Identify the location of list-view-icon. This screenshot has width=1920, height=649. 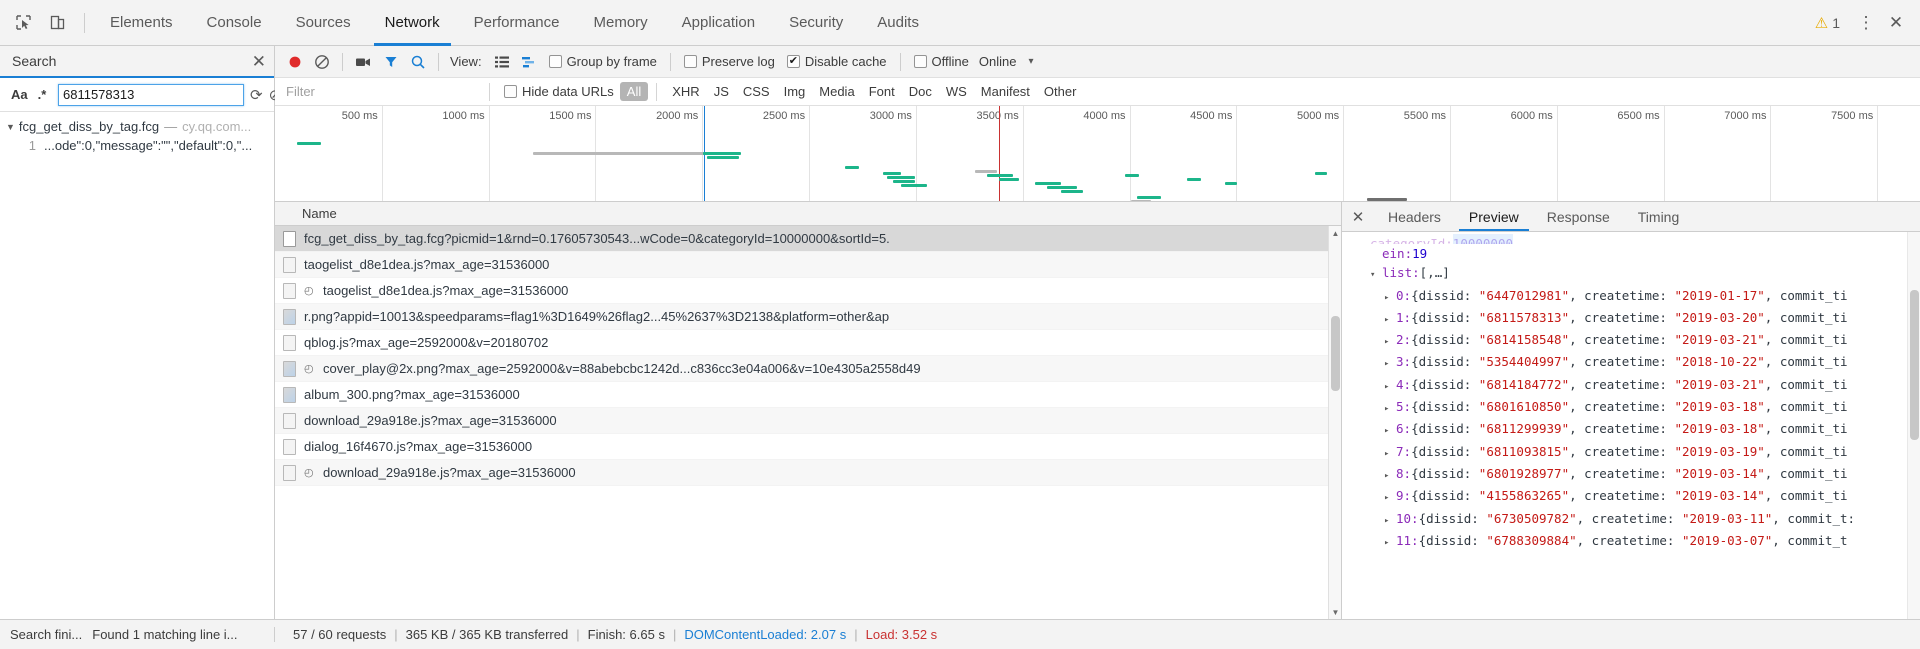
(502, 62).